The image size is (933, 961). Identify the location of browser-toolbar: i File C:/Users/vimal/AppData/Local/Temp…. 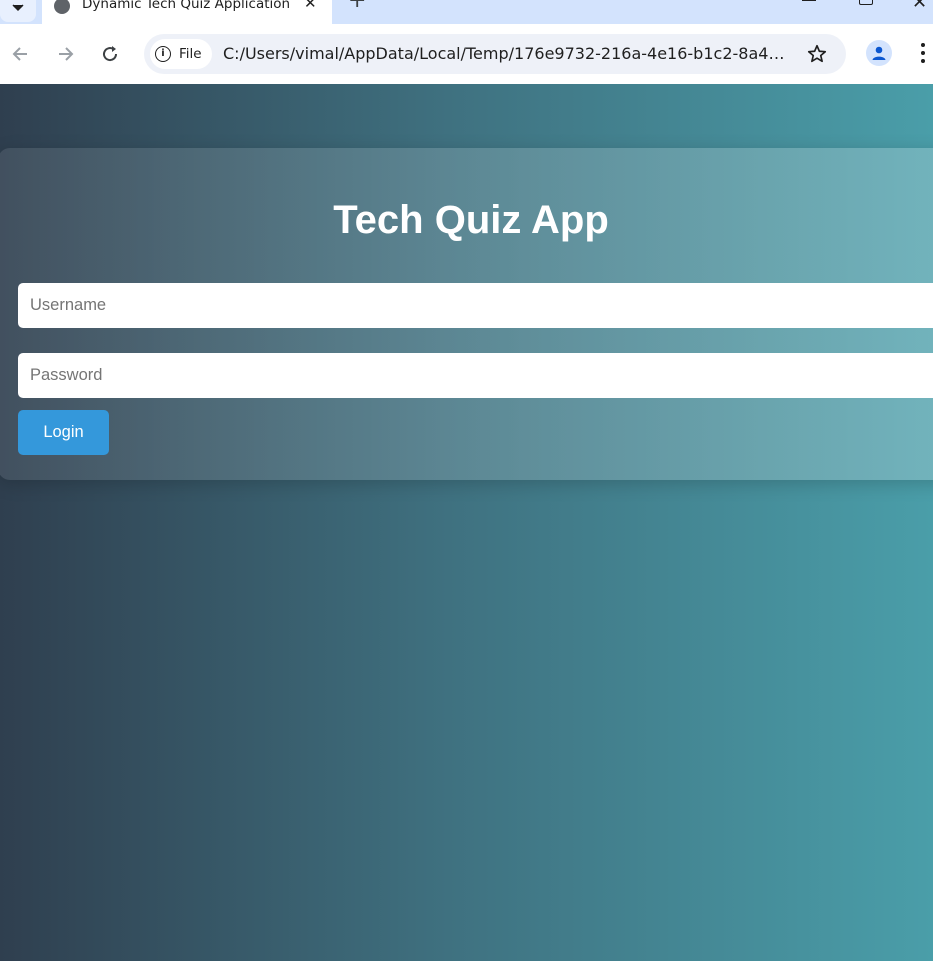
(466, 54).